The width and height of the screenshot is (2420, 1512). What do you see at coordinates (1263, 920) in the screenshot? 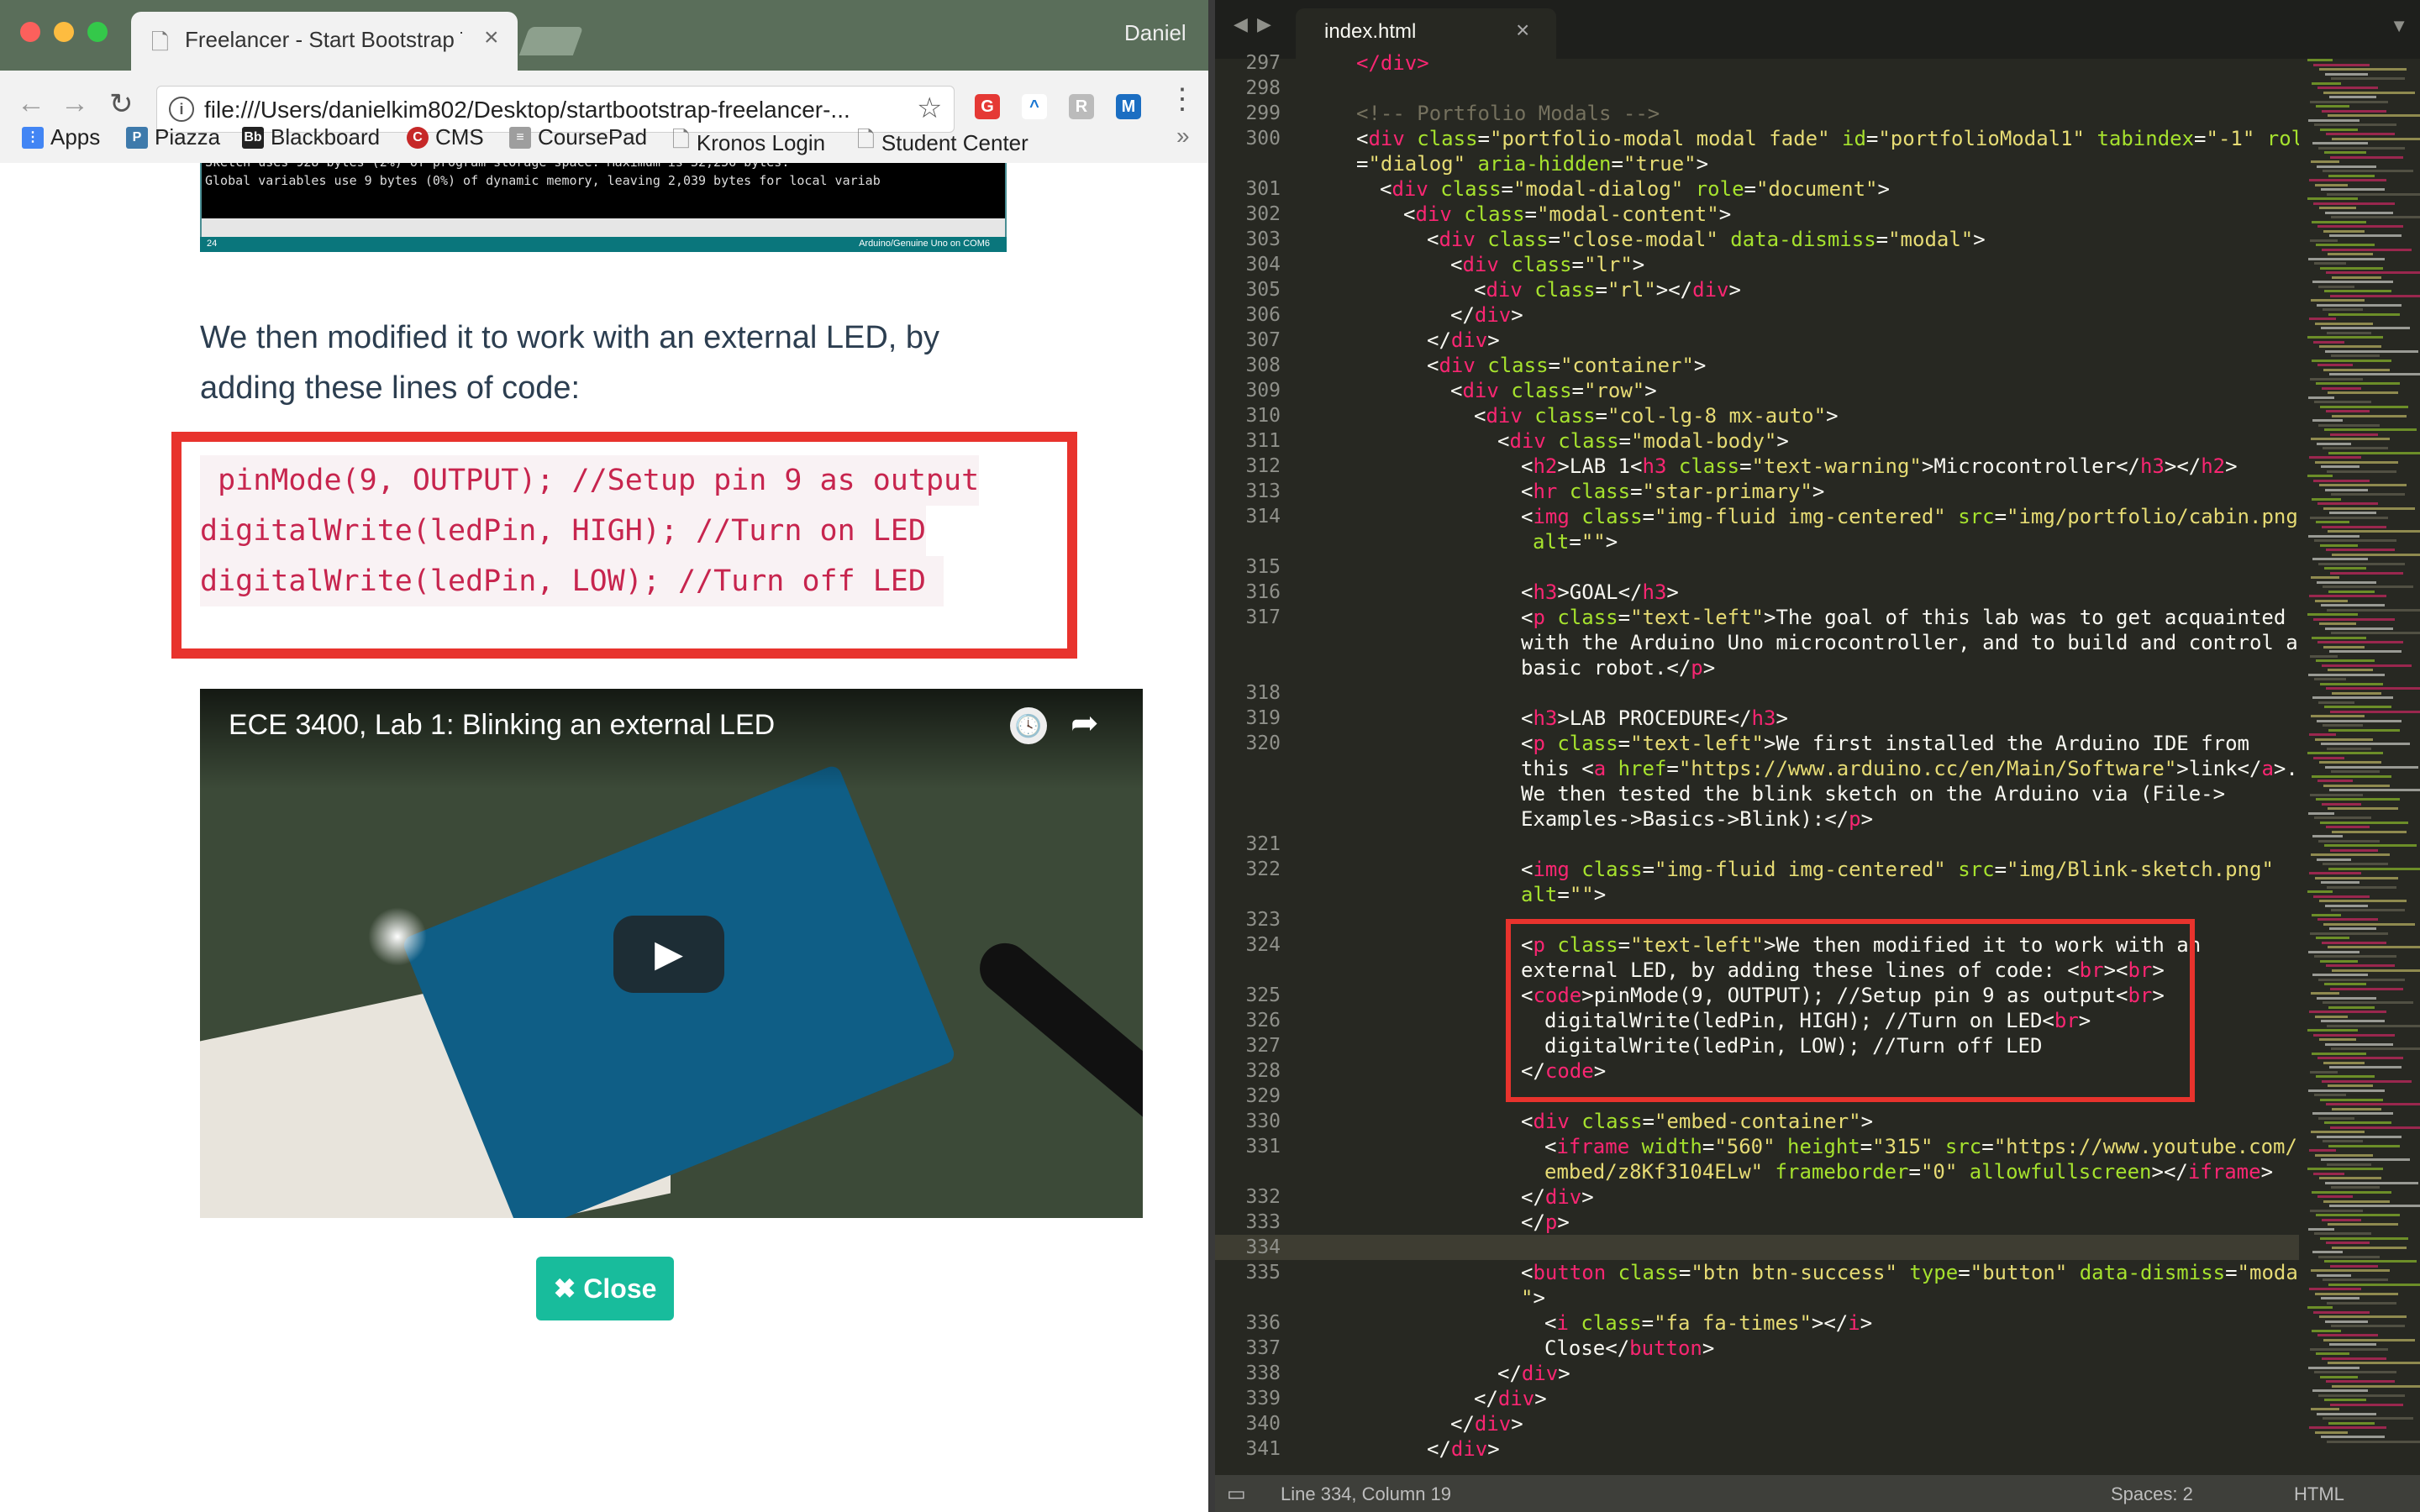
I see `line-number: 323` at bounding box center [1263, 920].